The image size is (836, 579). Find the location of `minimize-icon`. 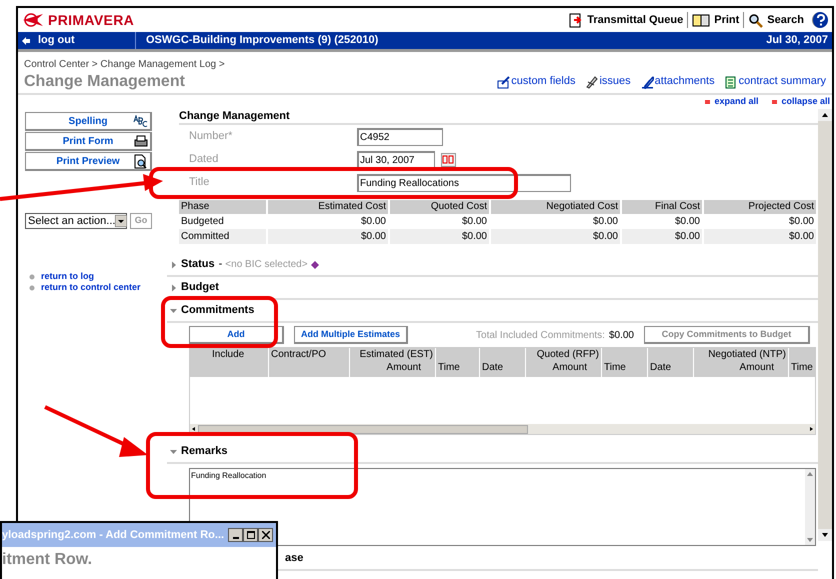

minimize-icon is located at coordinates (235, 538).